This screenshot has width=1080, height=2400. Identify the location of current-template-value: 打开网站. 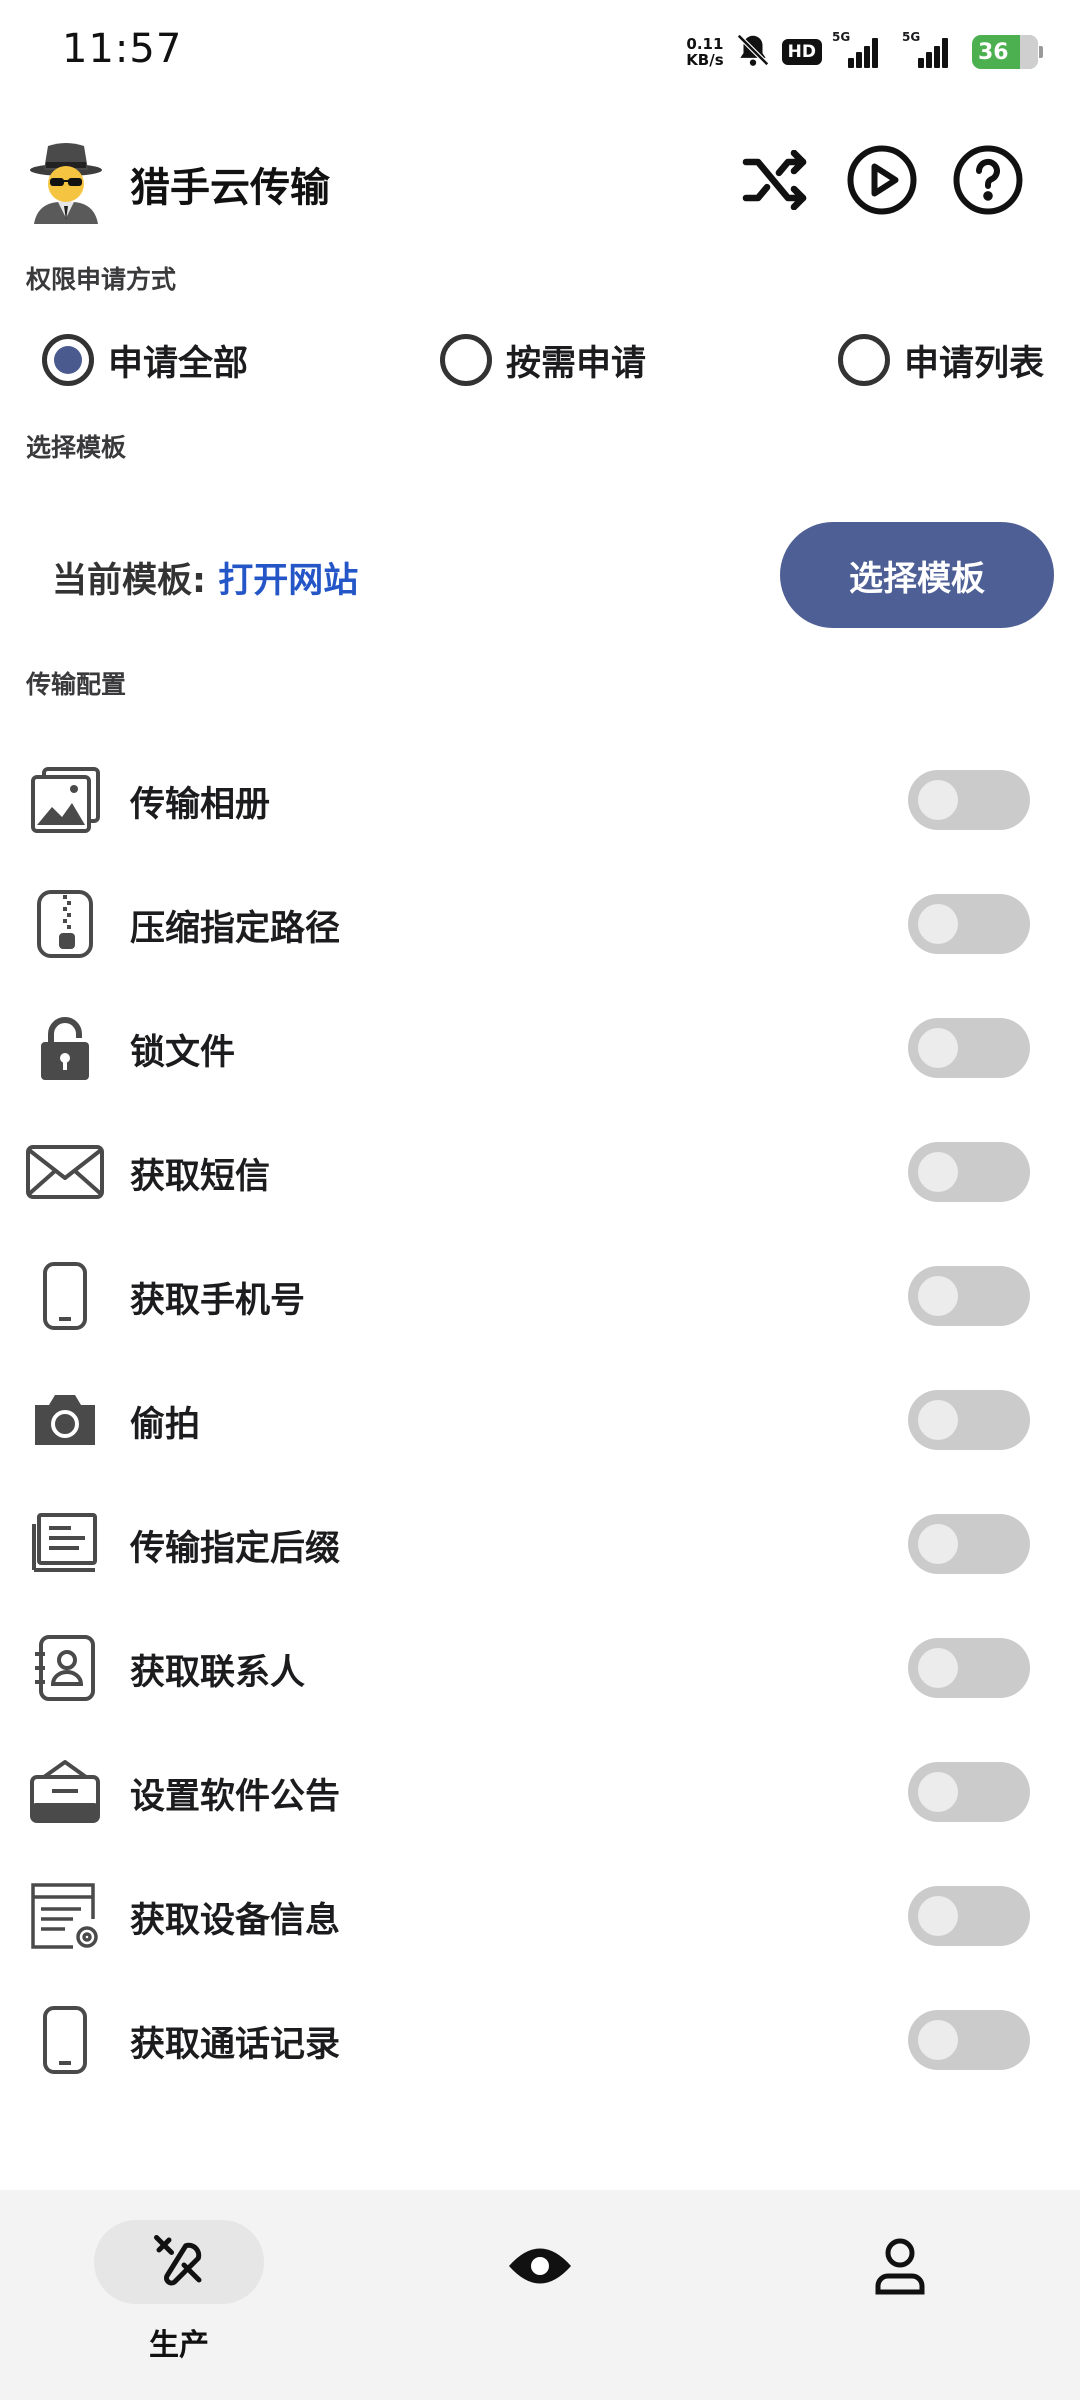
(288, 581).